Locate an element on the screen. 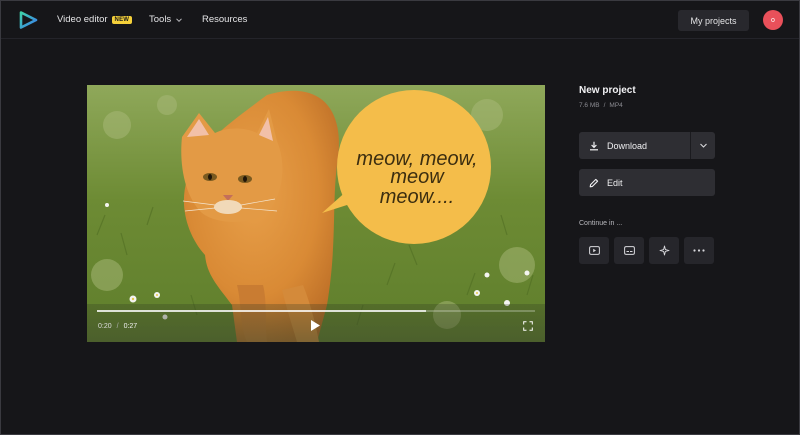  play-icon is located at coordinates (315, 325).